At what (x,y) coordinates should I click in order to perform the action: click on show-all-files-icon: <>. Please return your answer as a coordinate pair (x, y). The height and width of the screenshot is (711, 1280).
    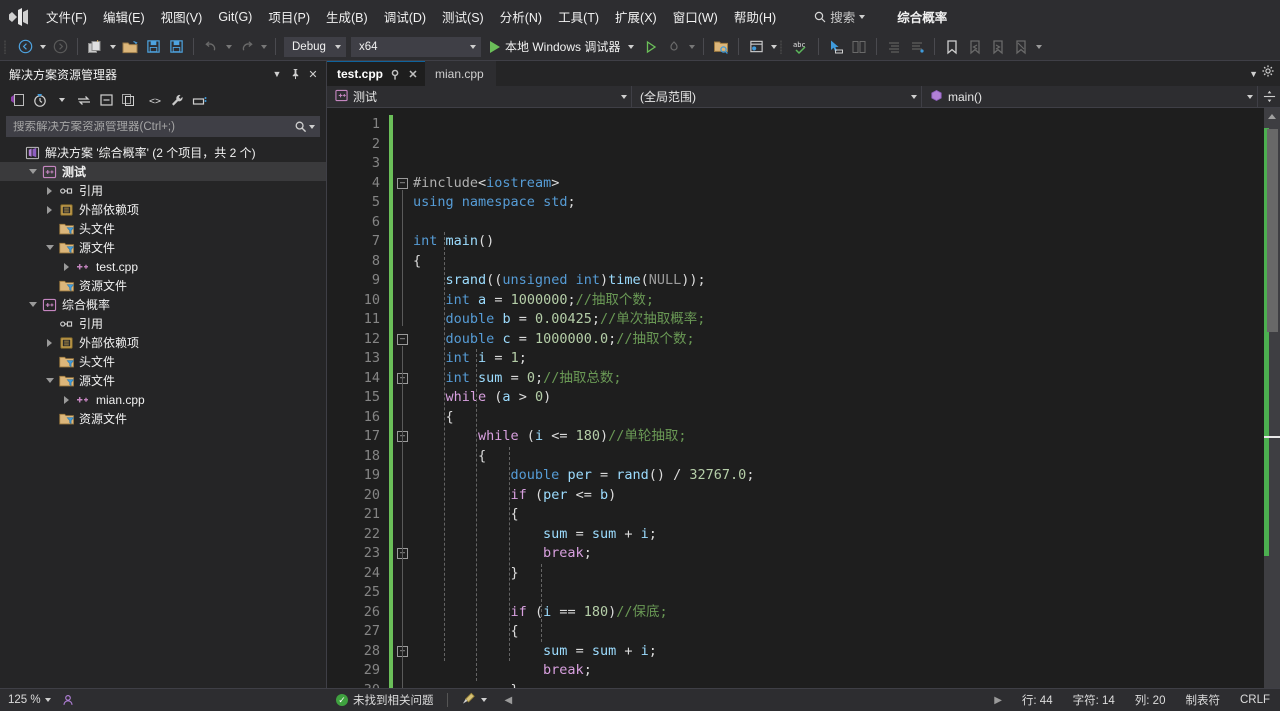
    Looking at the image, I should click on (156, 100).